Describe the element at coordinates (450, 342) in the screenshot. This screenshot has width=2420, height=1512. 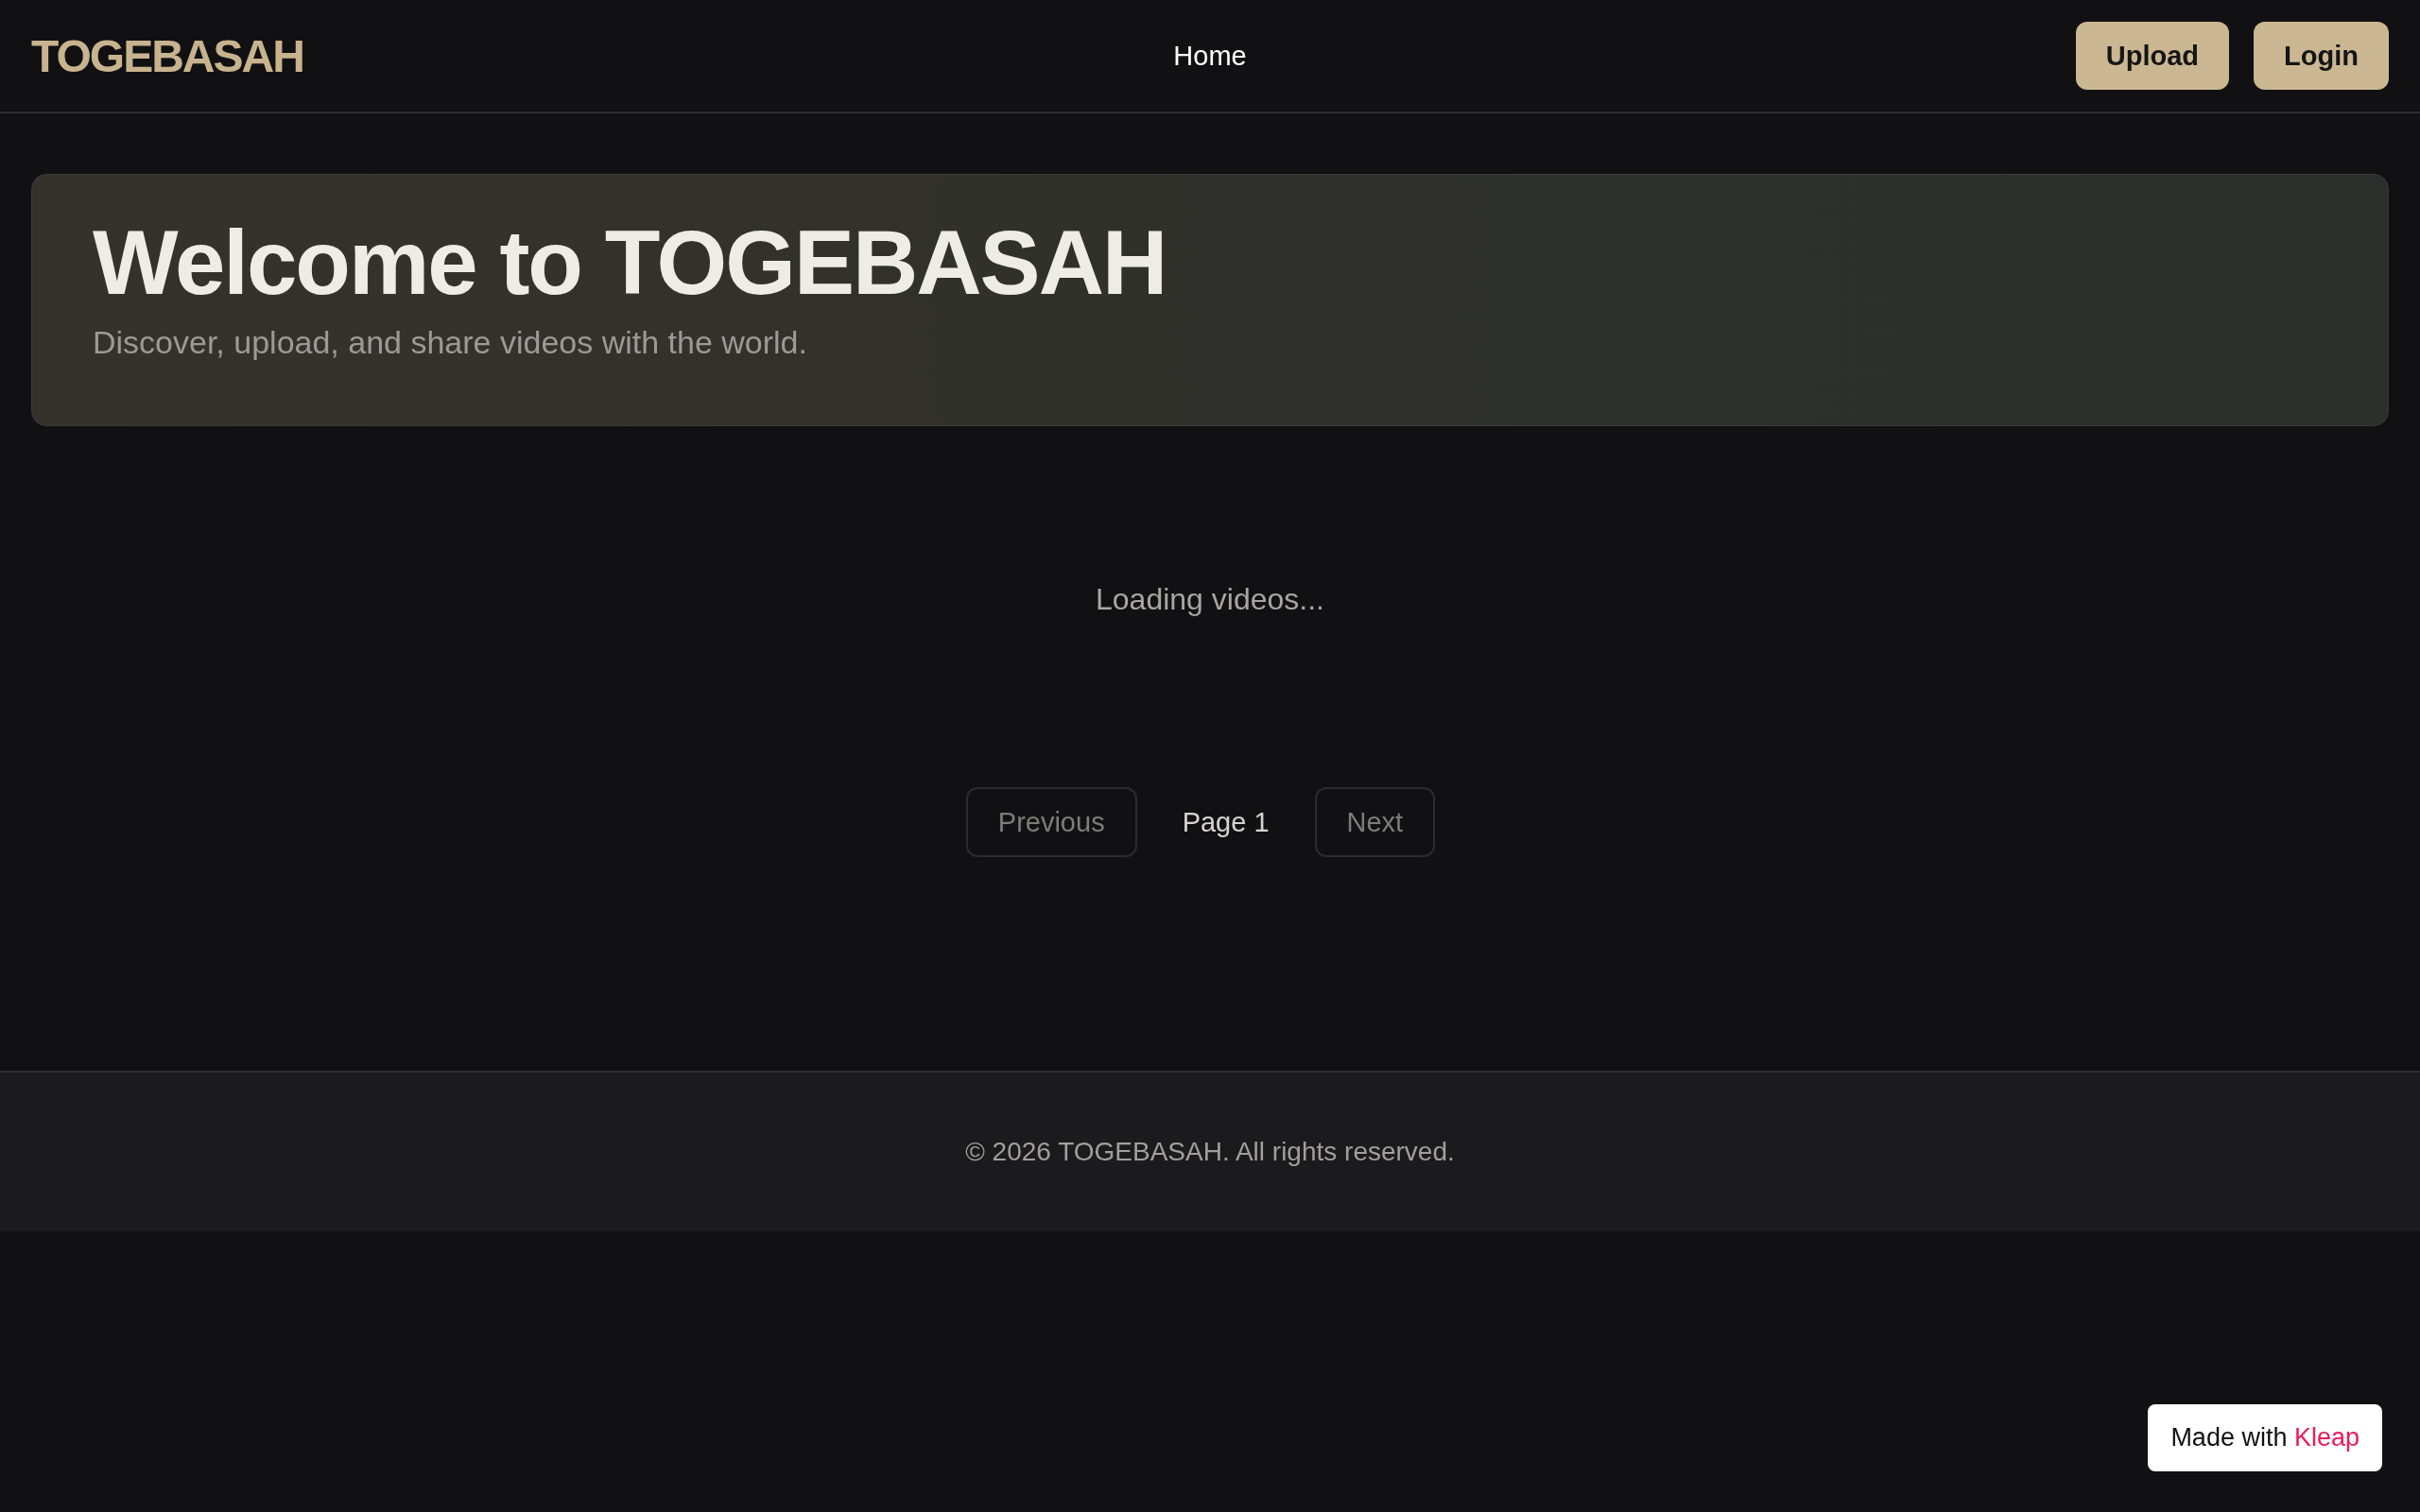
I see `hero-subtitle: Discover, upload, and share videos with the world.` at that location.